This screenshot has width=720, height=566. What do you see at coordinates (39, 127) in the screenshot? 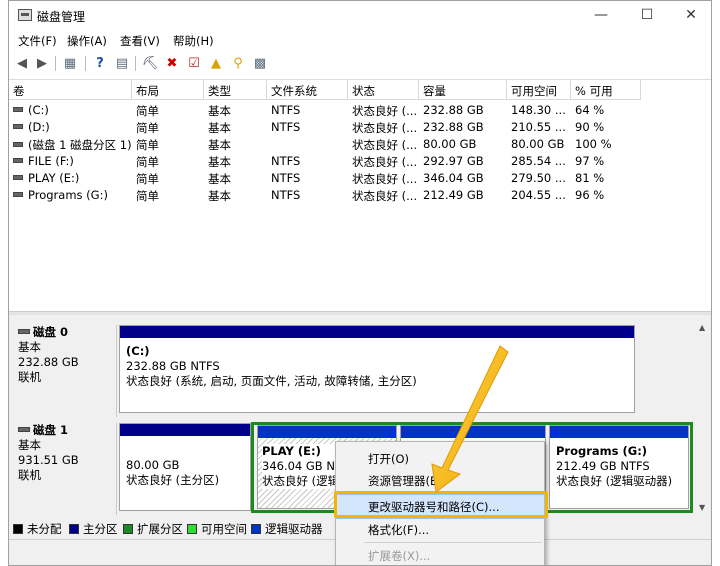
I see `volume-name: (D:)` at bounding box center [39, 127].